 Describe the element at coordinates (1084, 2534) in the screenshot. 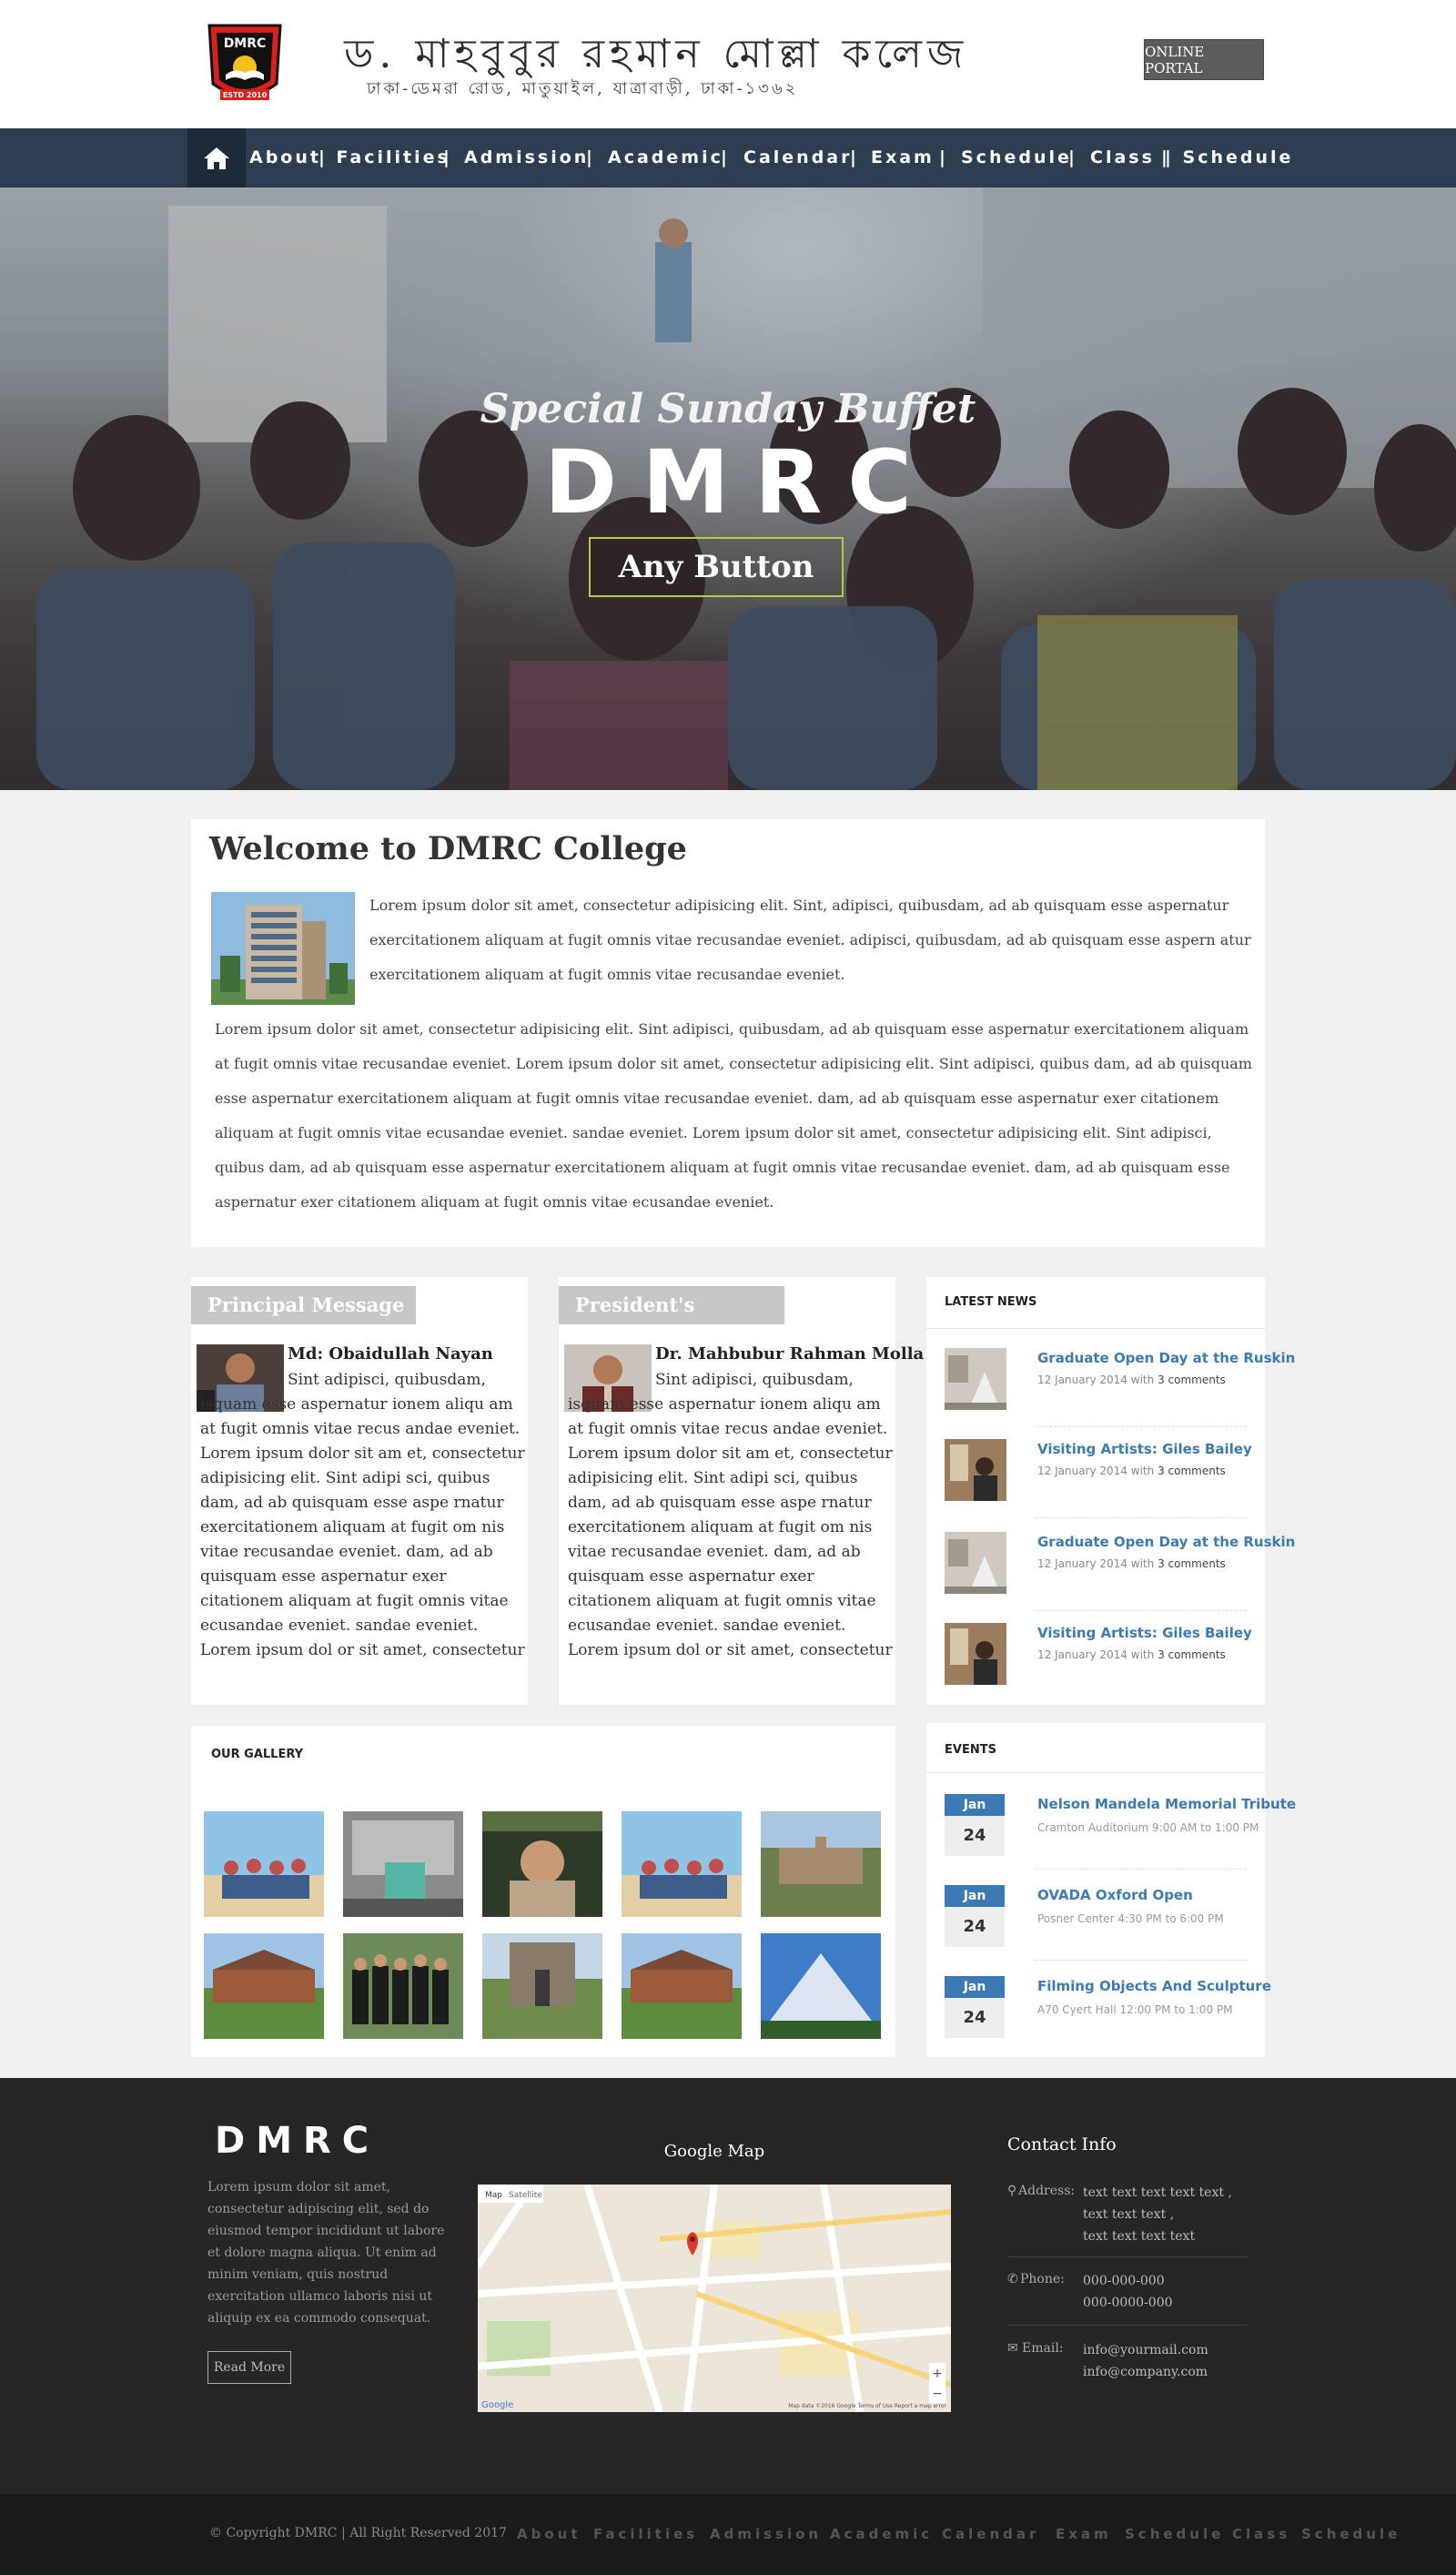

I see `footer-link-exam: Exam` at that location.